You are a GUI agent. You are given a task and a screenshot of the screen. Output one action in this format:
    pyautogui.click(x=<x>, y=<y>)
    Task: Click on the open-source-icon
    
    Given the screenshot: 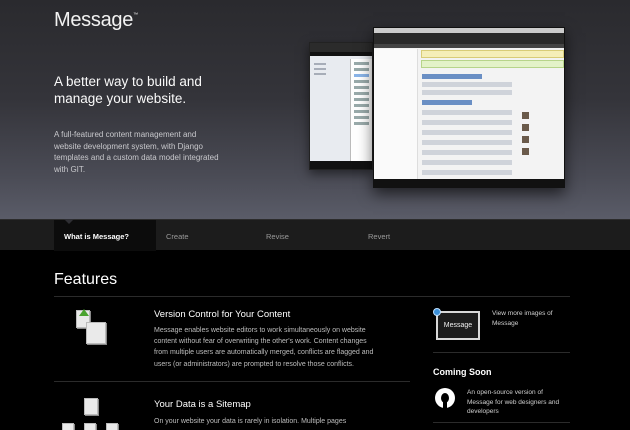 What is the action you would take?
    pyautogui.click(x=445, y=399)
    